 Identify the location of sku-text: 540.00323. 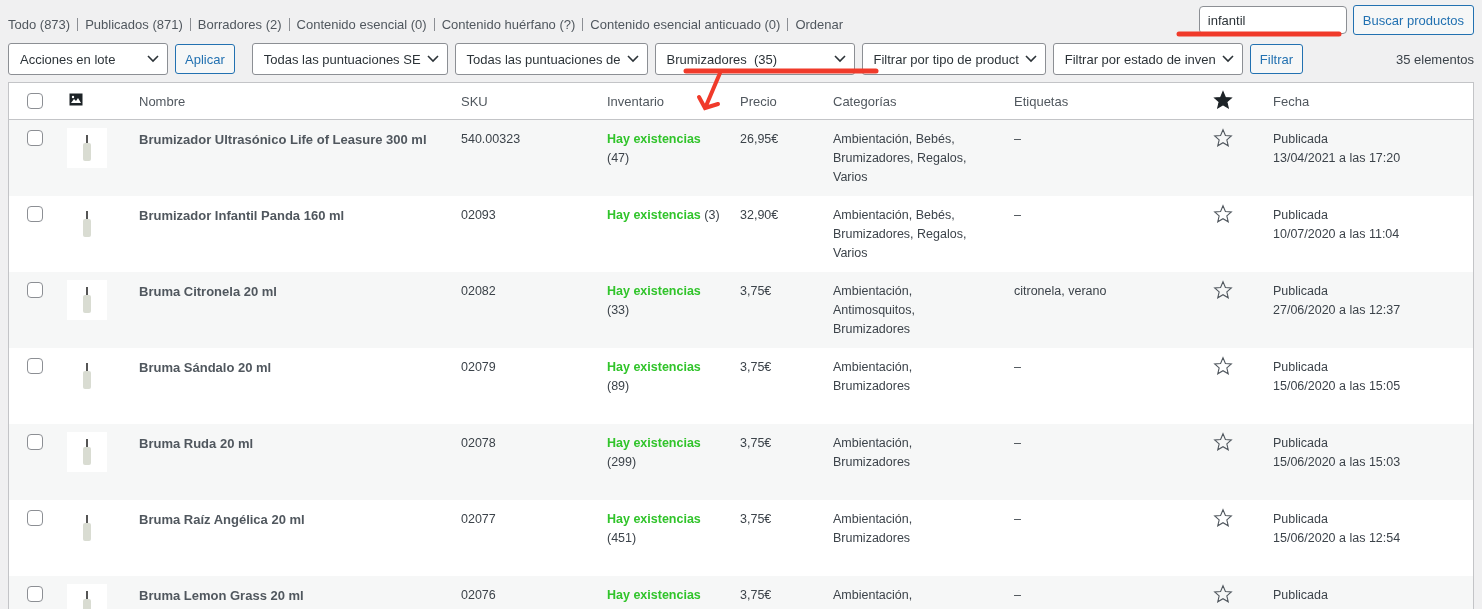
(491, 139).